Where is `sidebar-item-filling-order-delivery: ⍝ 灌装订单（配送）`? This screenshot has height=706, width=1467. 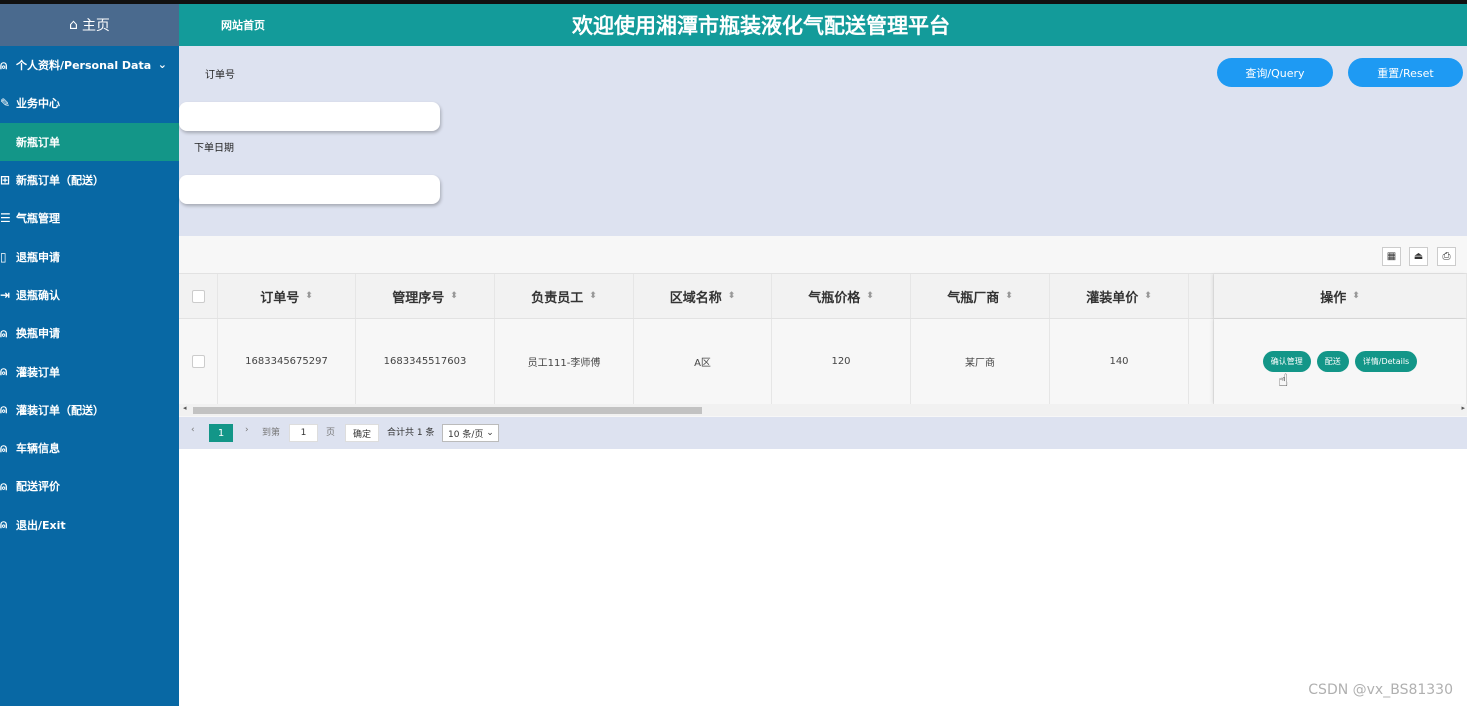 sidebar-item-filling-order-delivery: ⍝ 灌装订单（配送） is located at coordinates (89, 410).